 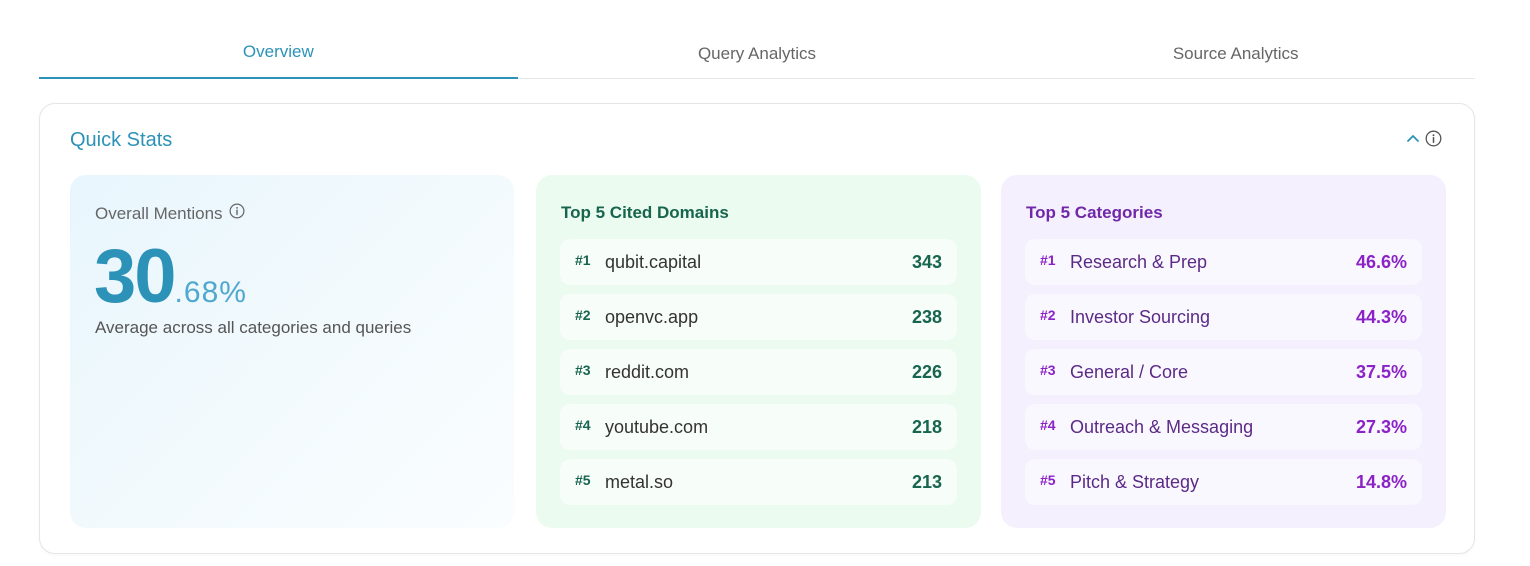 I want to click on category-rank: #1, so click(x=1048, y=260).